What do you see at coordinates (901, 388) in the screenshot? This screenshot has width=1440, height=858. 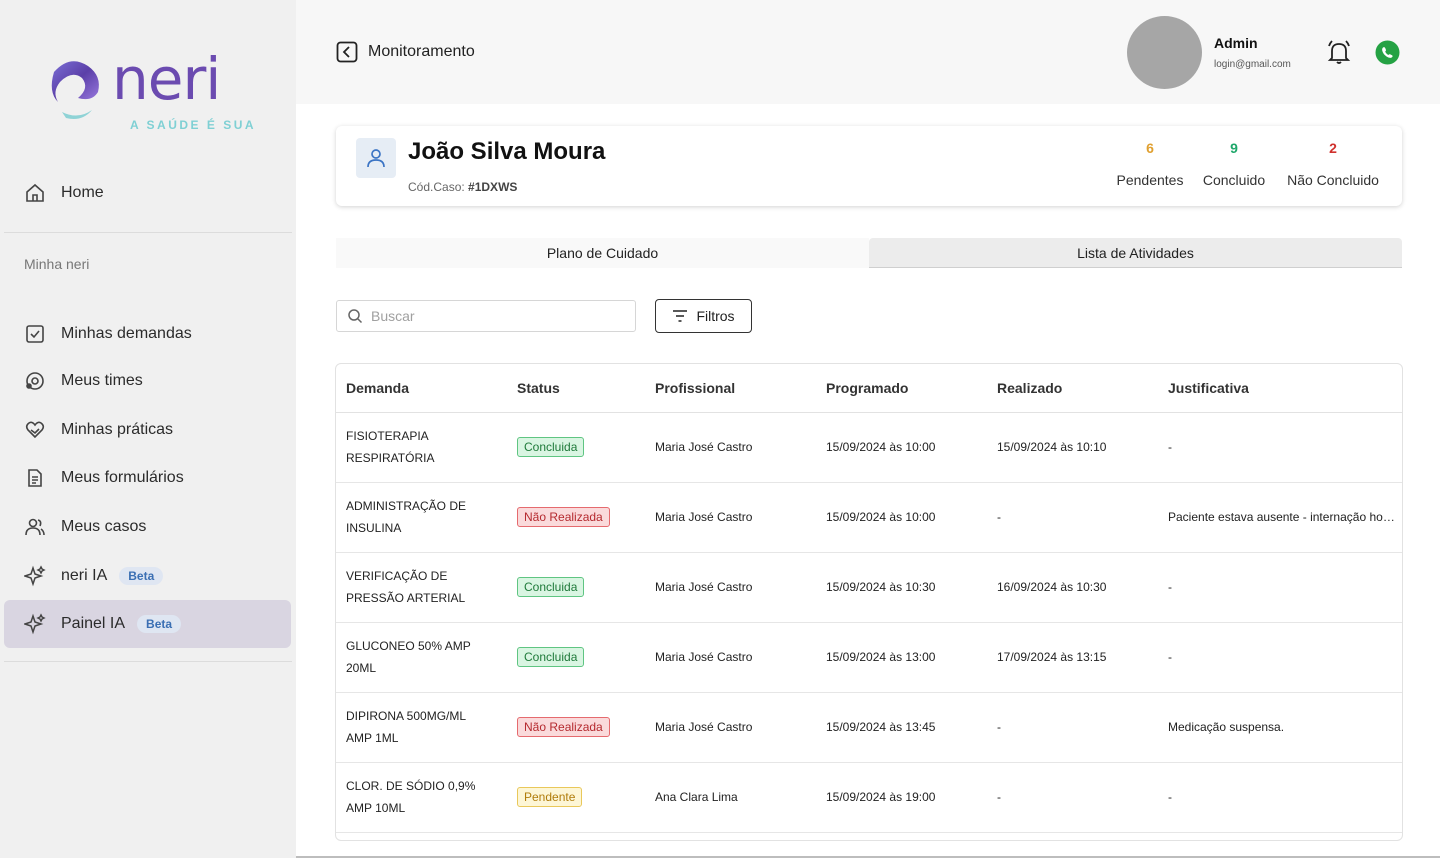 I see `column-header: Programado` at bounding box center [901, 388].